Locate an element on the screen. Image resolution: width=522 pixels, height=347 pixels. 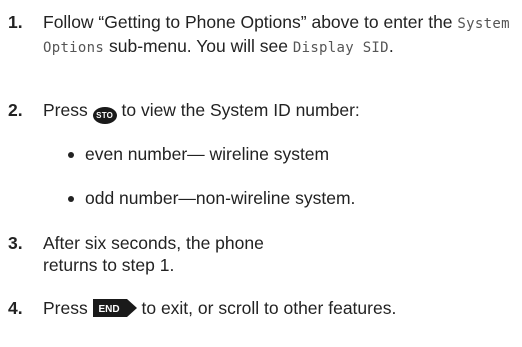
bullet-text: odd number—non-wireline system. is located at coordinates (220, 198).